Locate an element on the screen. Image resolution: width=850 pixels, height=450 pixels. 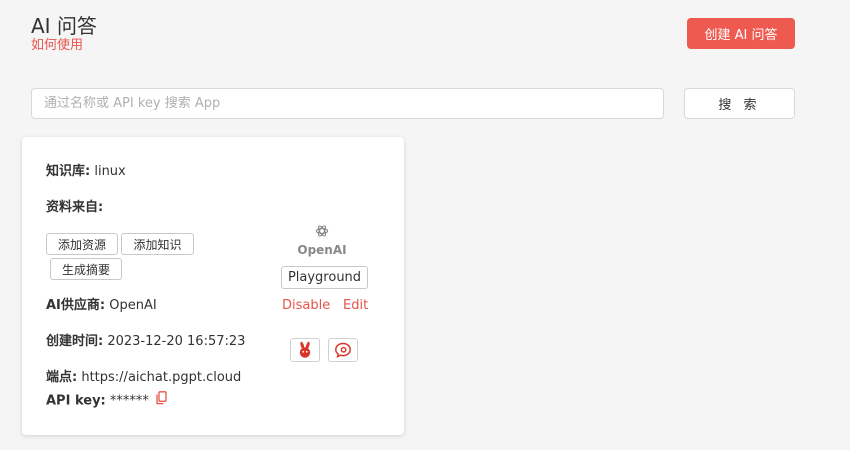
api-key-value: ****** is located at coordinates (129, 401).